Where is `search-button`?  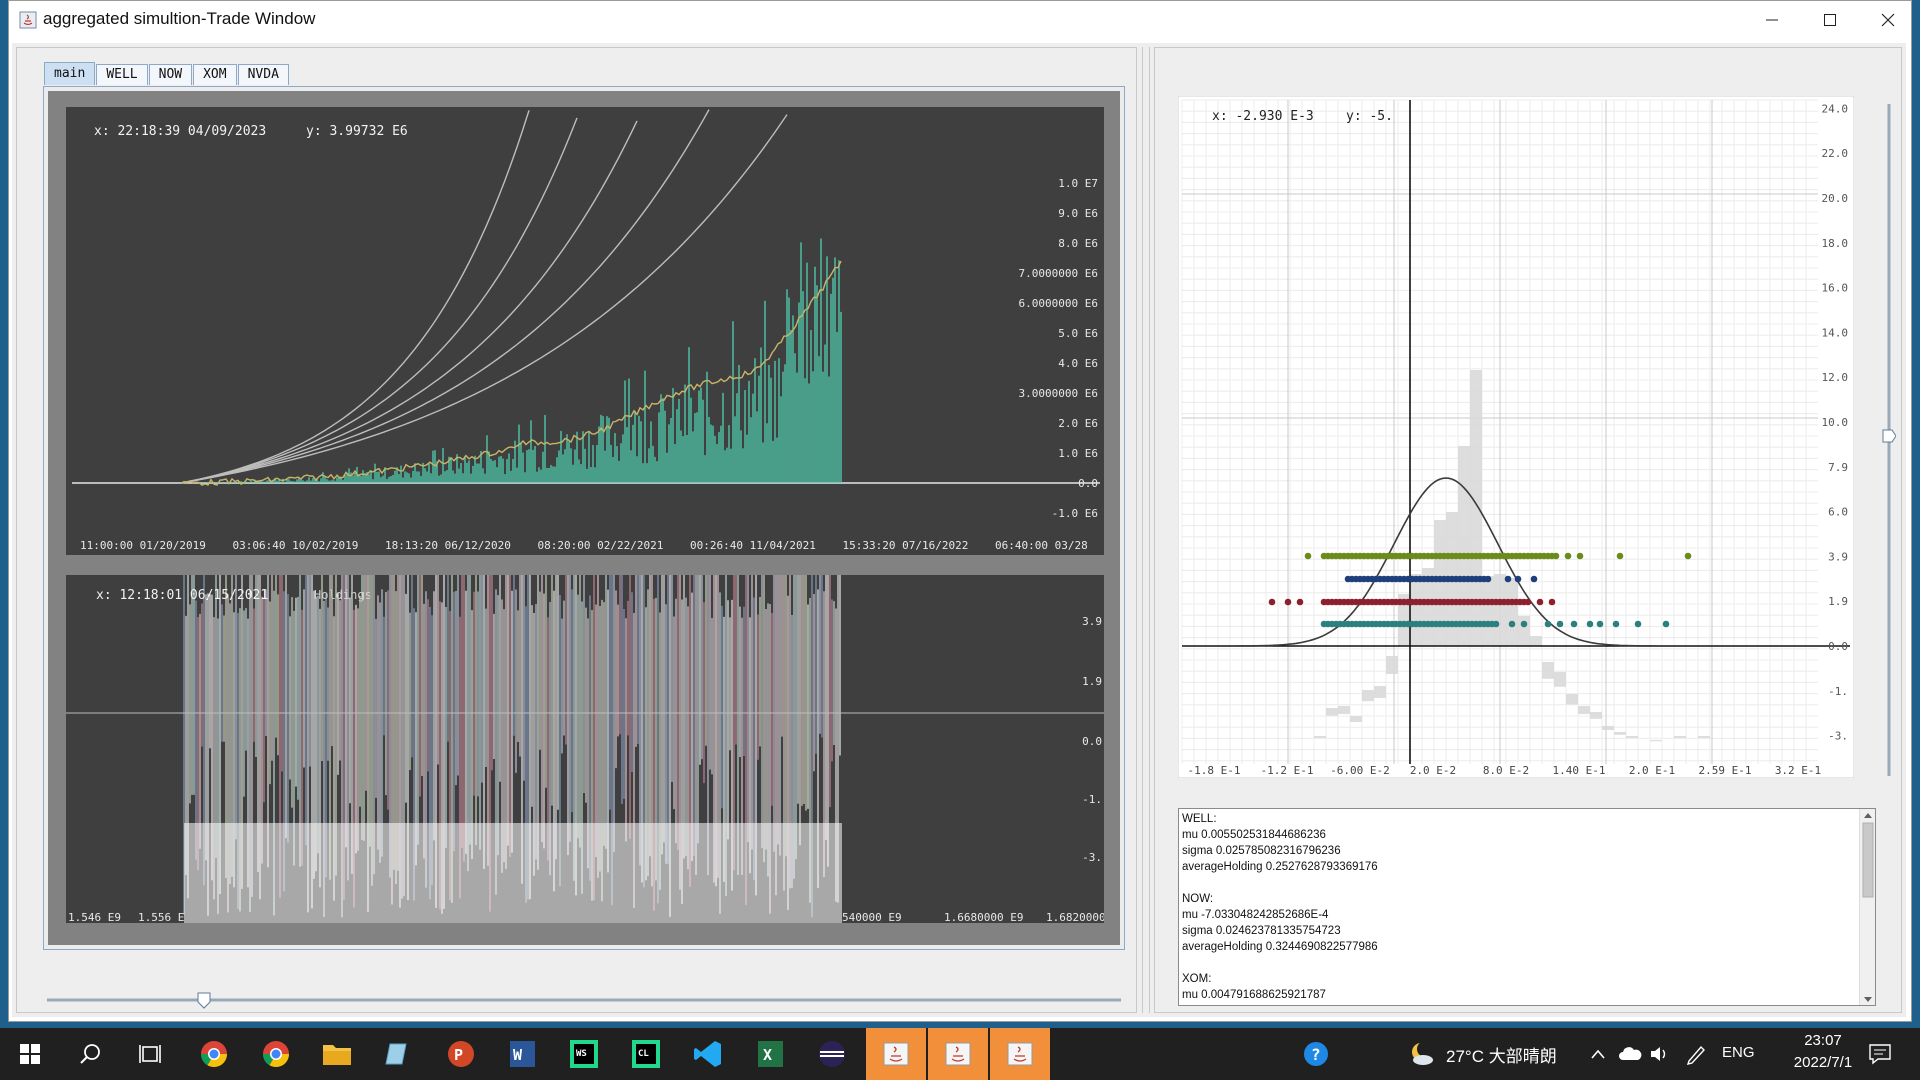 search-button is located at coordinates (90, 1054).